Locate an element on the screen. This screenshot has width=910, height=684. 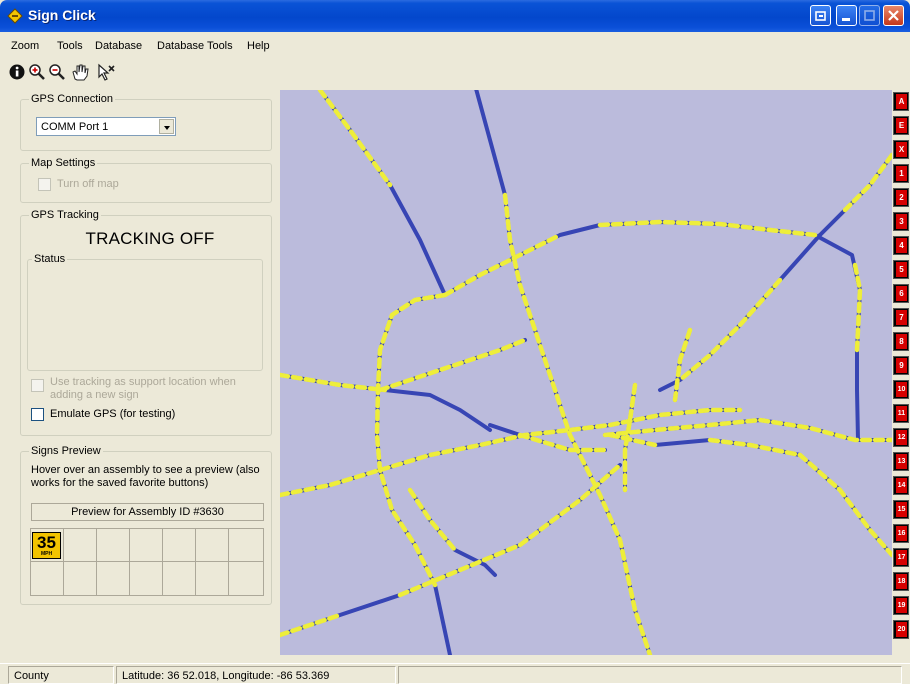
maximize-icon is located at coordinates (869, 15).